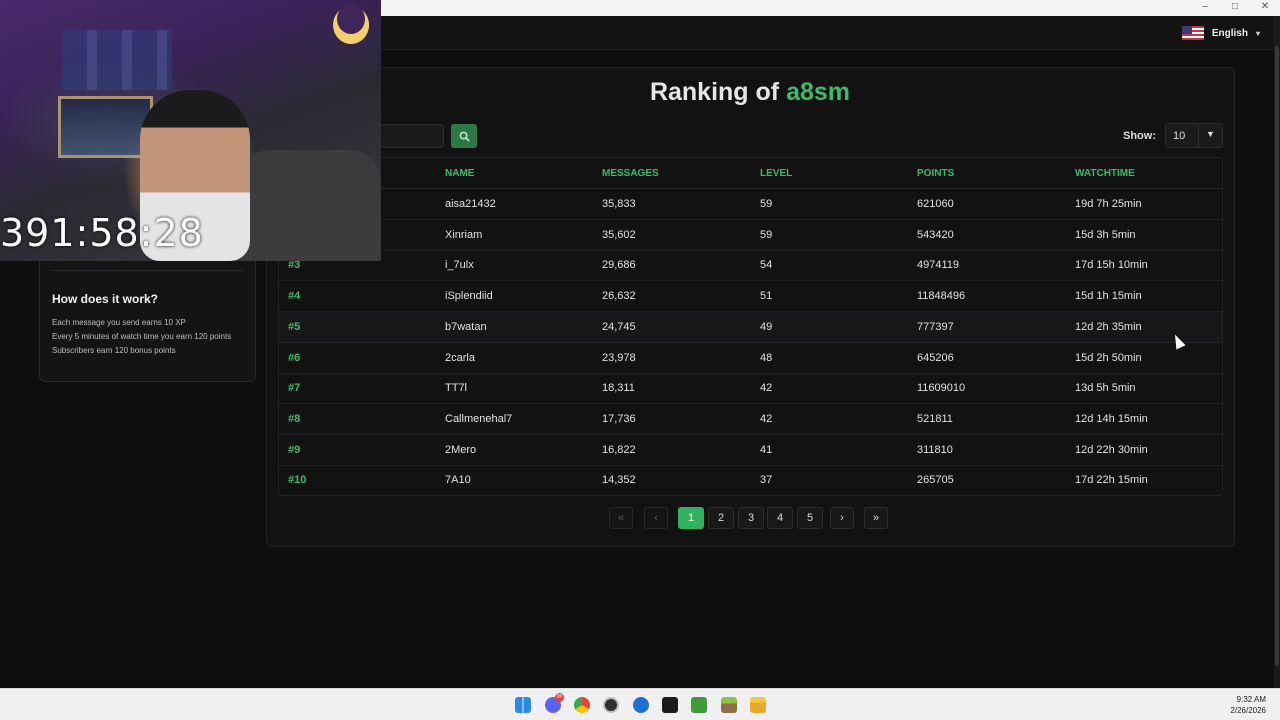 Image resolution: width=1280 pixels, height=720 pixels. I want to click on table-row: #5 b7watan 24,745 49 777397 12d 2h 35min, so click(750, 327).